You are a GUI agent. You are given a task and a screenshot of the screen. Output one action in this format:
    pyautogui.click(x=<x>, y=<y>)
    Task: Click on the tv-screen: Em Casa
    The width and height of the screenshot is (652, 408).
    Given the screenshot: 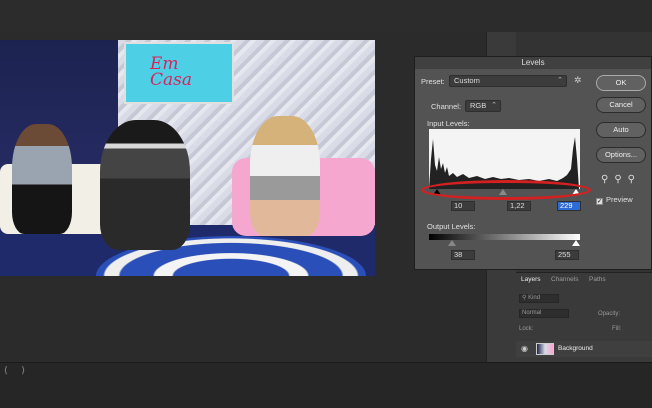 What is the action you would take?
    pyautogui.click(x=179, y=73)
    